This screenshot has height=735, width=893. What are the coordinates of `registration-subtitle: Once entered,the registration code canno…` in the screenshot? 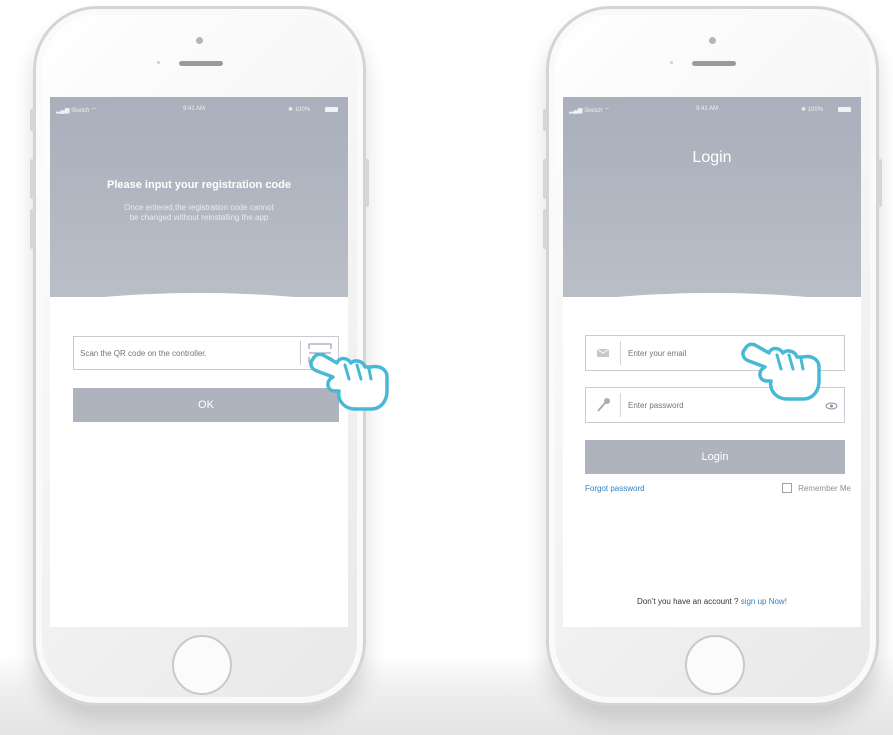 It's located at (199, 212).